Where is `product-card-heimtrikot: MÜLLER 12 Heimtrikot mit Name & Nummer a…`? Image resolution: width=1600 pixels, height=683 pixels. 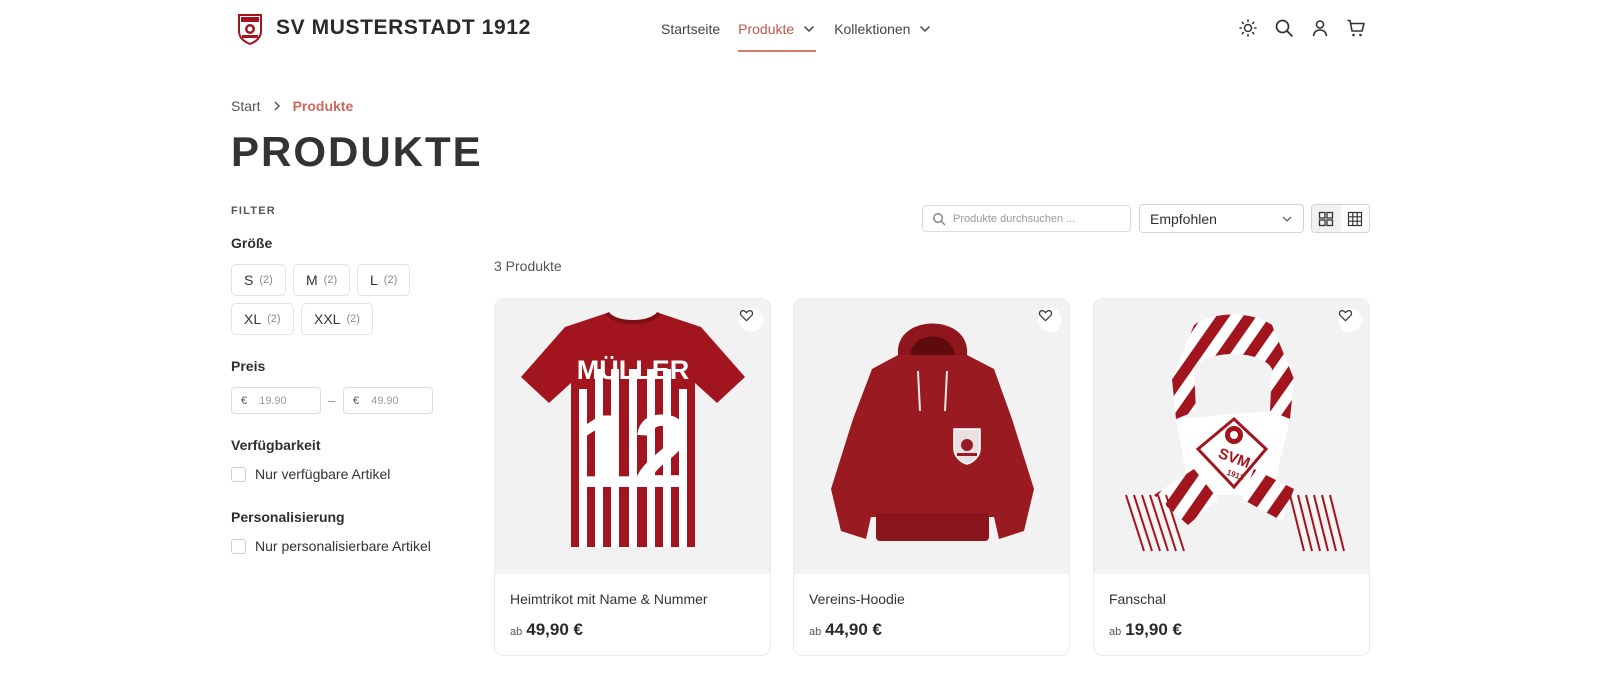
product-card-heimtrikot: MÜLLER 12 Heimtrikot mit Name & Nummer a… is located at coordinates (632, 477).